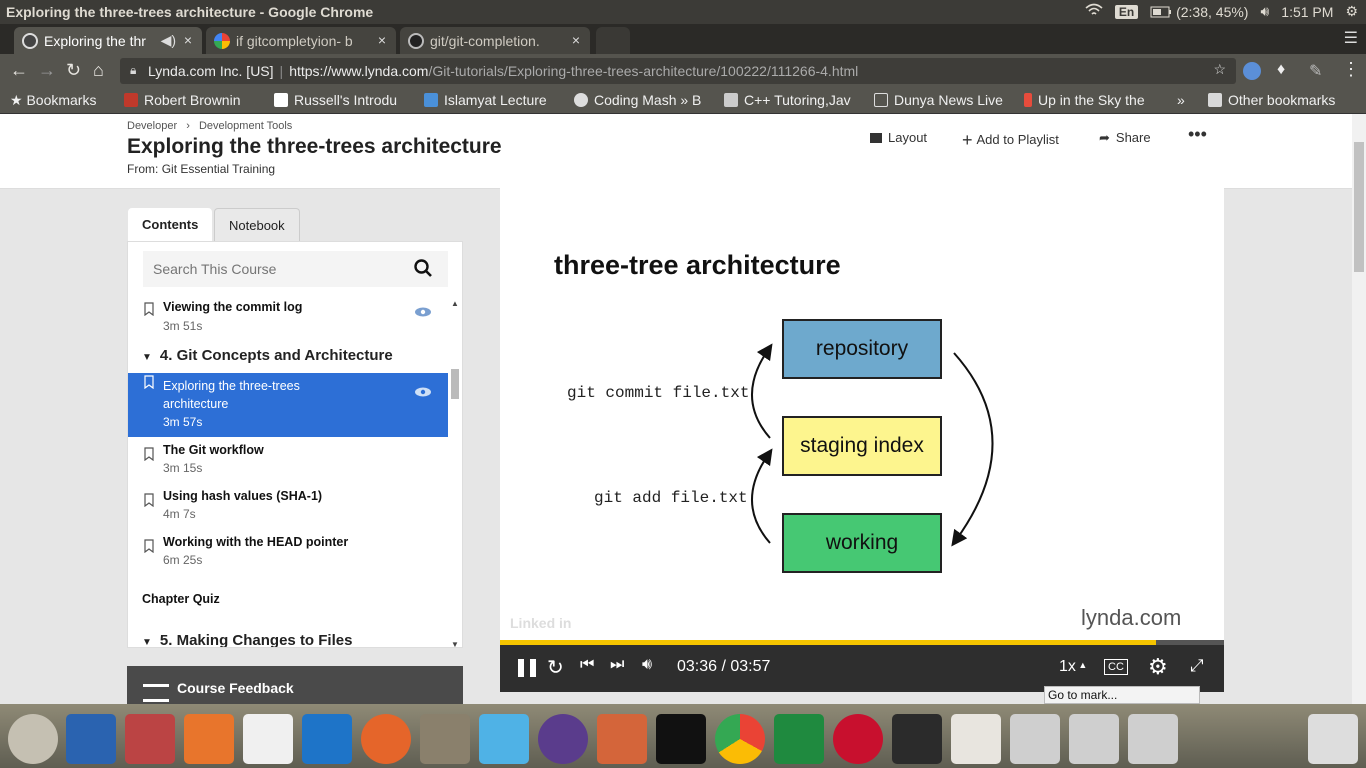 This screenshot has width=1366, height=768. I want to click on file-manager-icon, so click(150, 739).